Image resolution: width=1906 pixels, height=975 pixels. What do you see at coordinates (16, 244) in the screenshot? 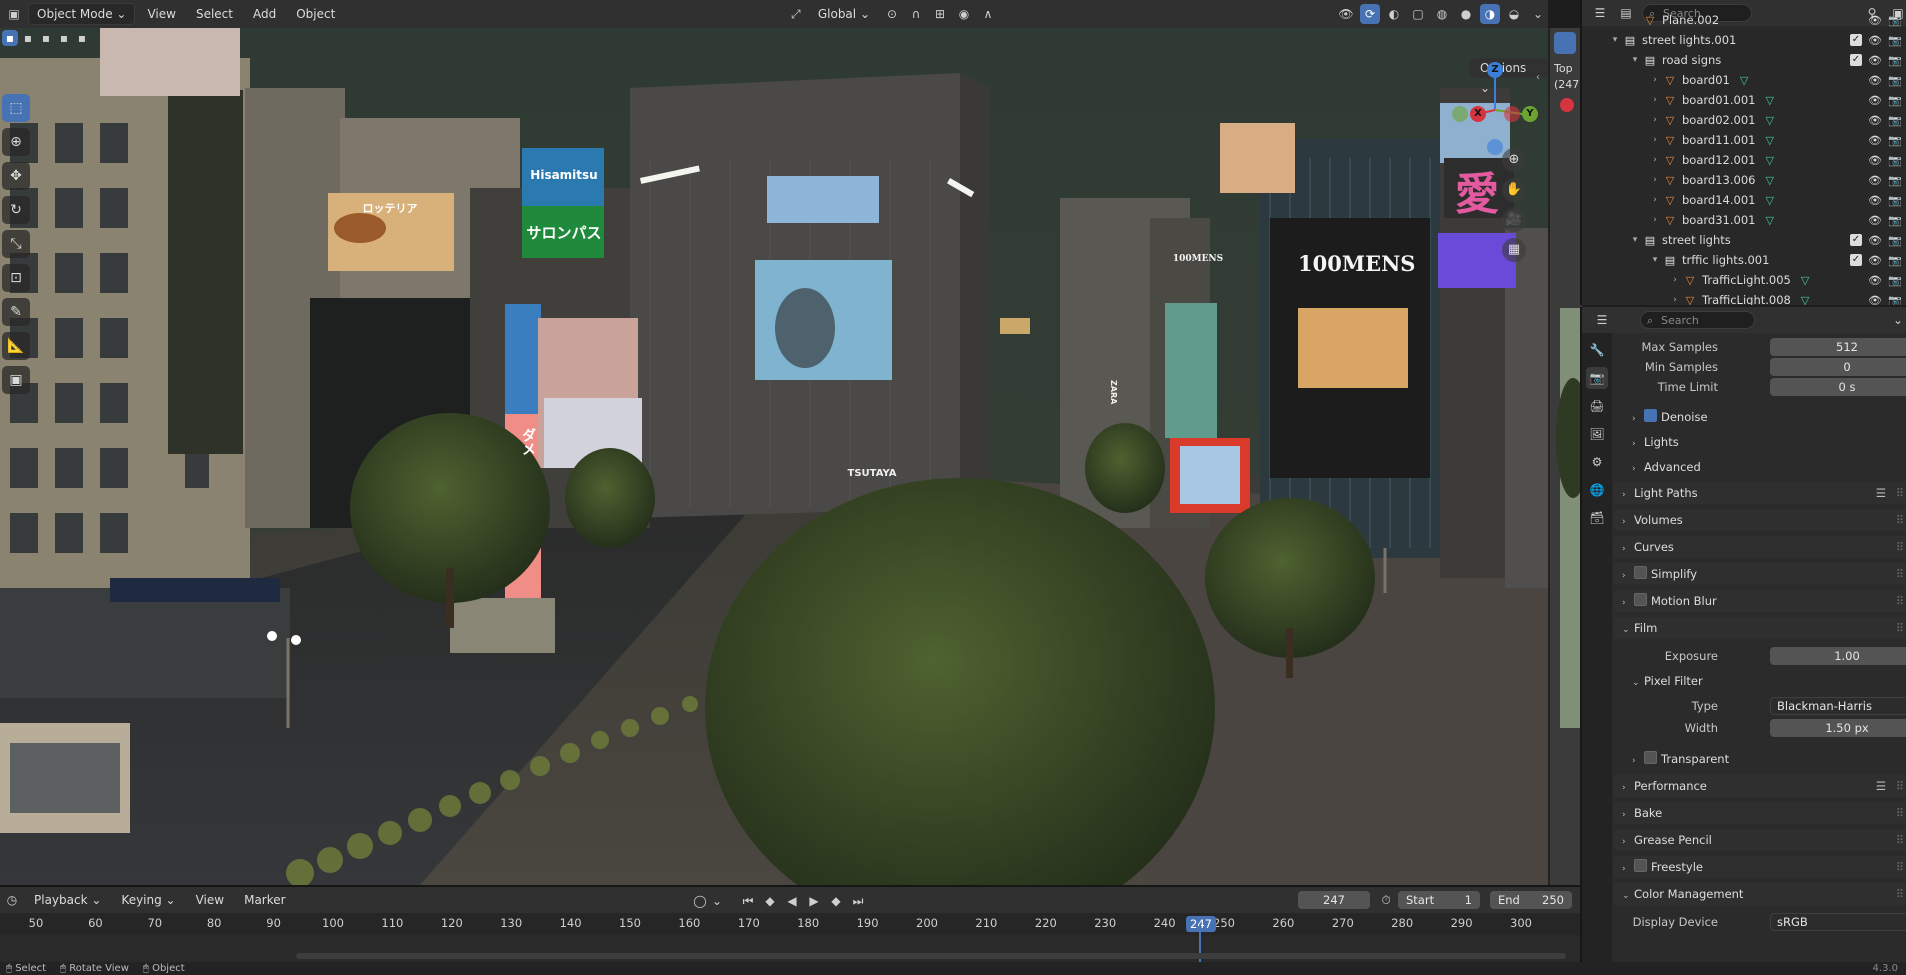
I see `scale-tool-icon: ⤡` at bounding box center [16, 244].